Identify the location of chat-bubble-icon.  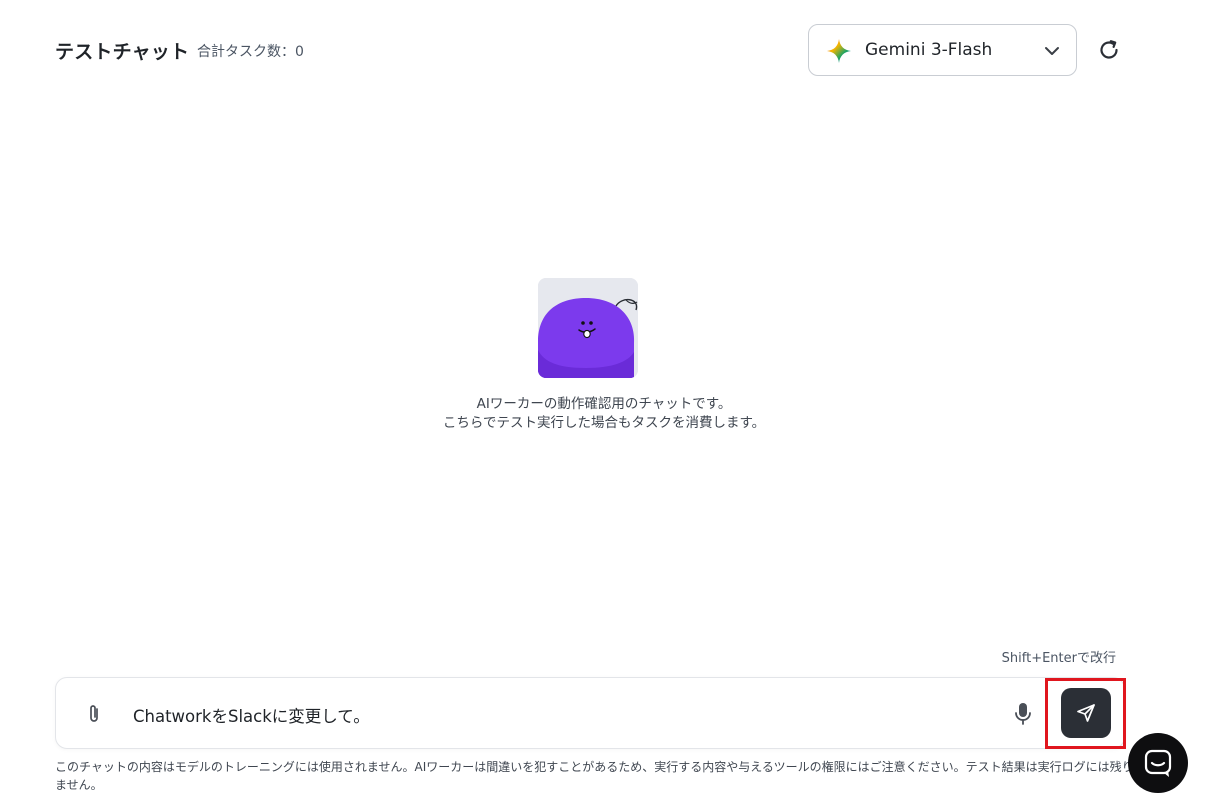
(1158, 763).